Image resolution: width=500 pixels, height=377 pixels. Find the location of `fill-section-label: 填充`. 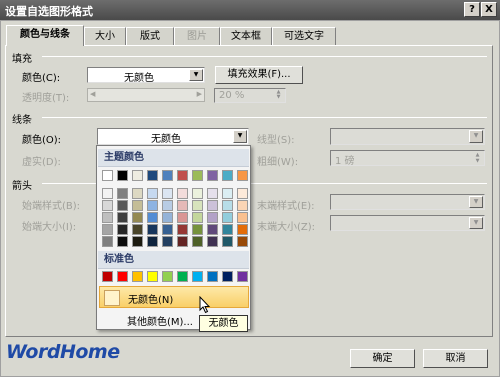

fill-section-label: 填充 is located at coordinates (22, 59).